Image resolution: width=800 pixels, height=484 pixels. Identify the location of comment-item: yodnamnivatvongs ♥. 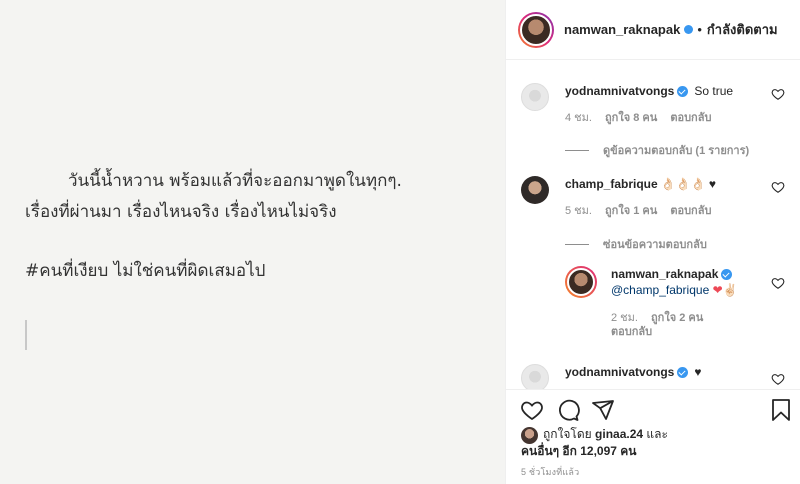
(656, 376).